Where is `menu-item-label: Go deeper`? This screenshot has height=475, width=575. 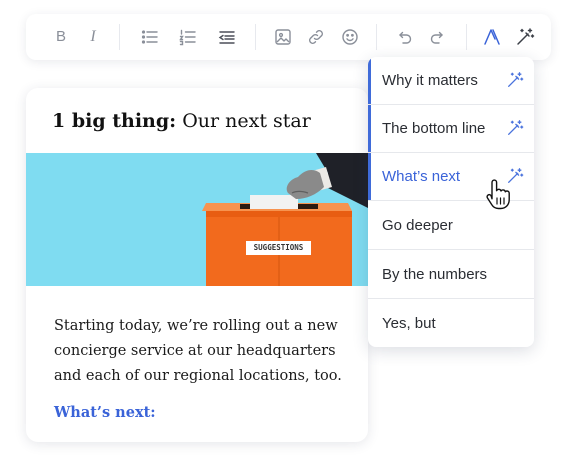
menu-item-label: Go deeper is located at coordinates (417, 225).